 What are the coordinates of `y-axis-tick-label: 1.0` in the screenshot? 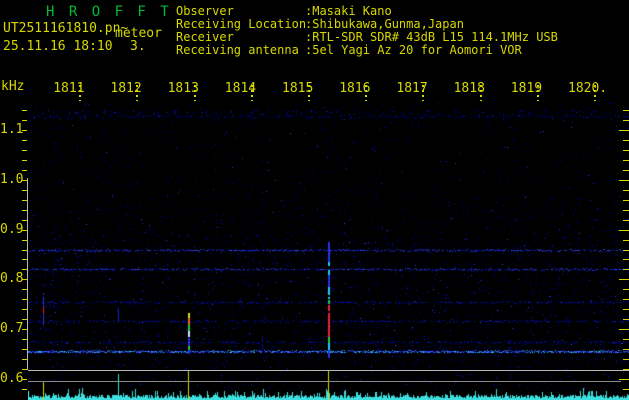 It's located at (12, 179).